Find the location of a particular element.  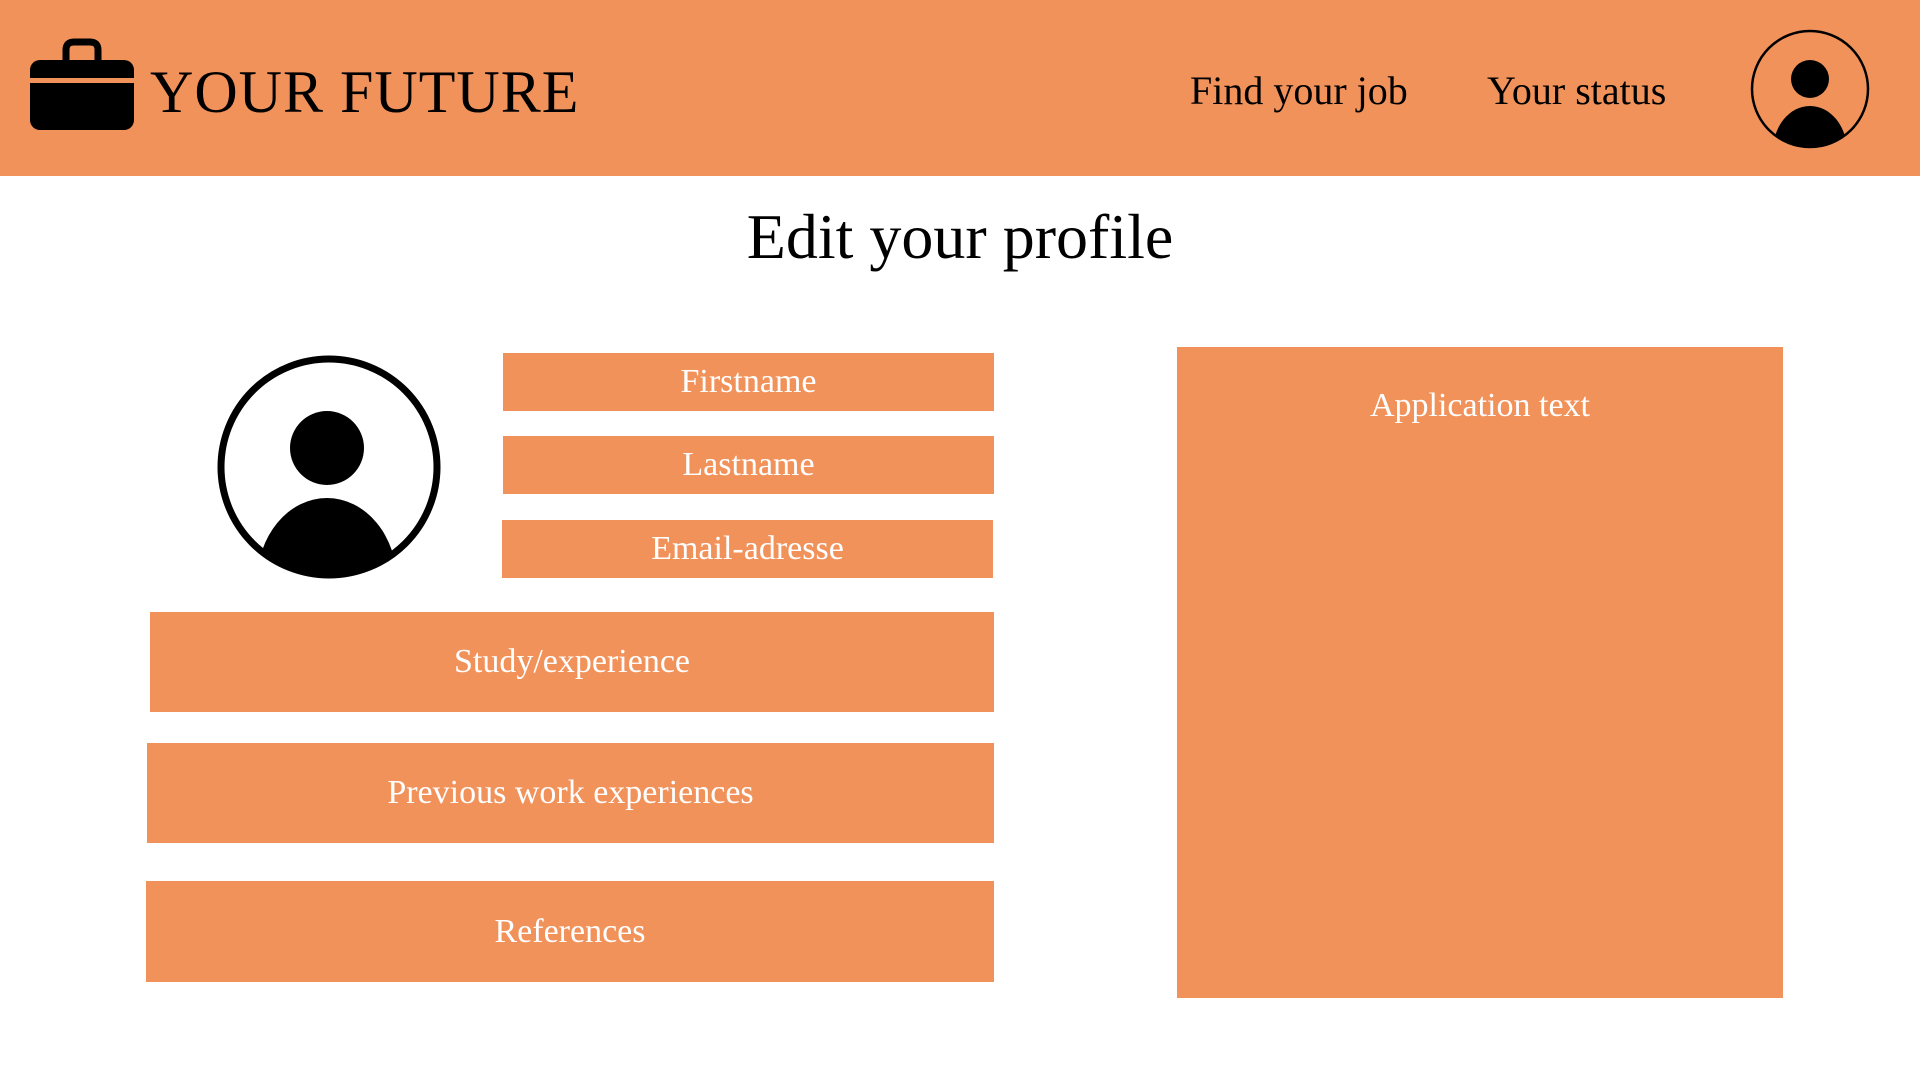

user-avatar-icon is located at coordinates (1810, 89).